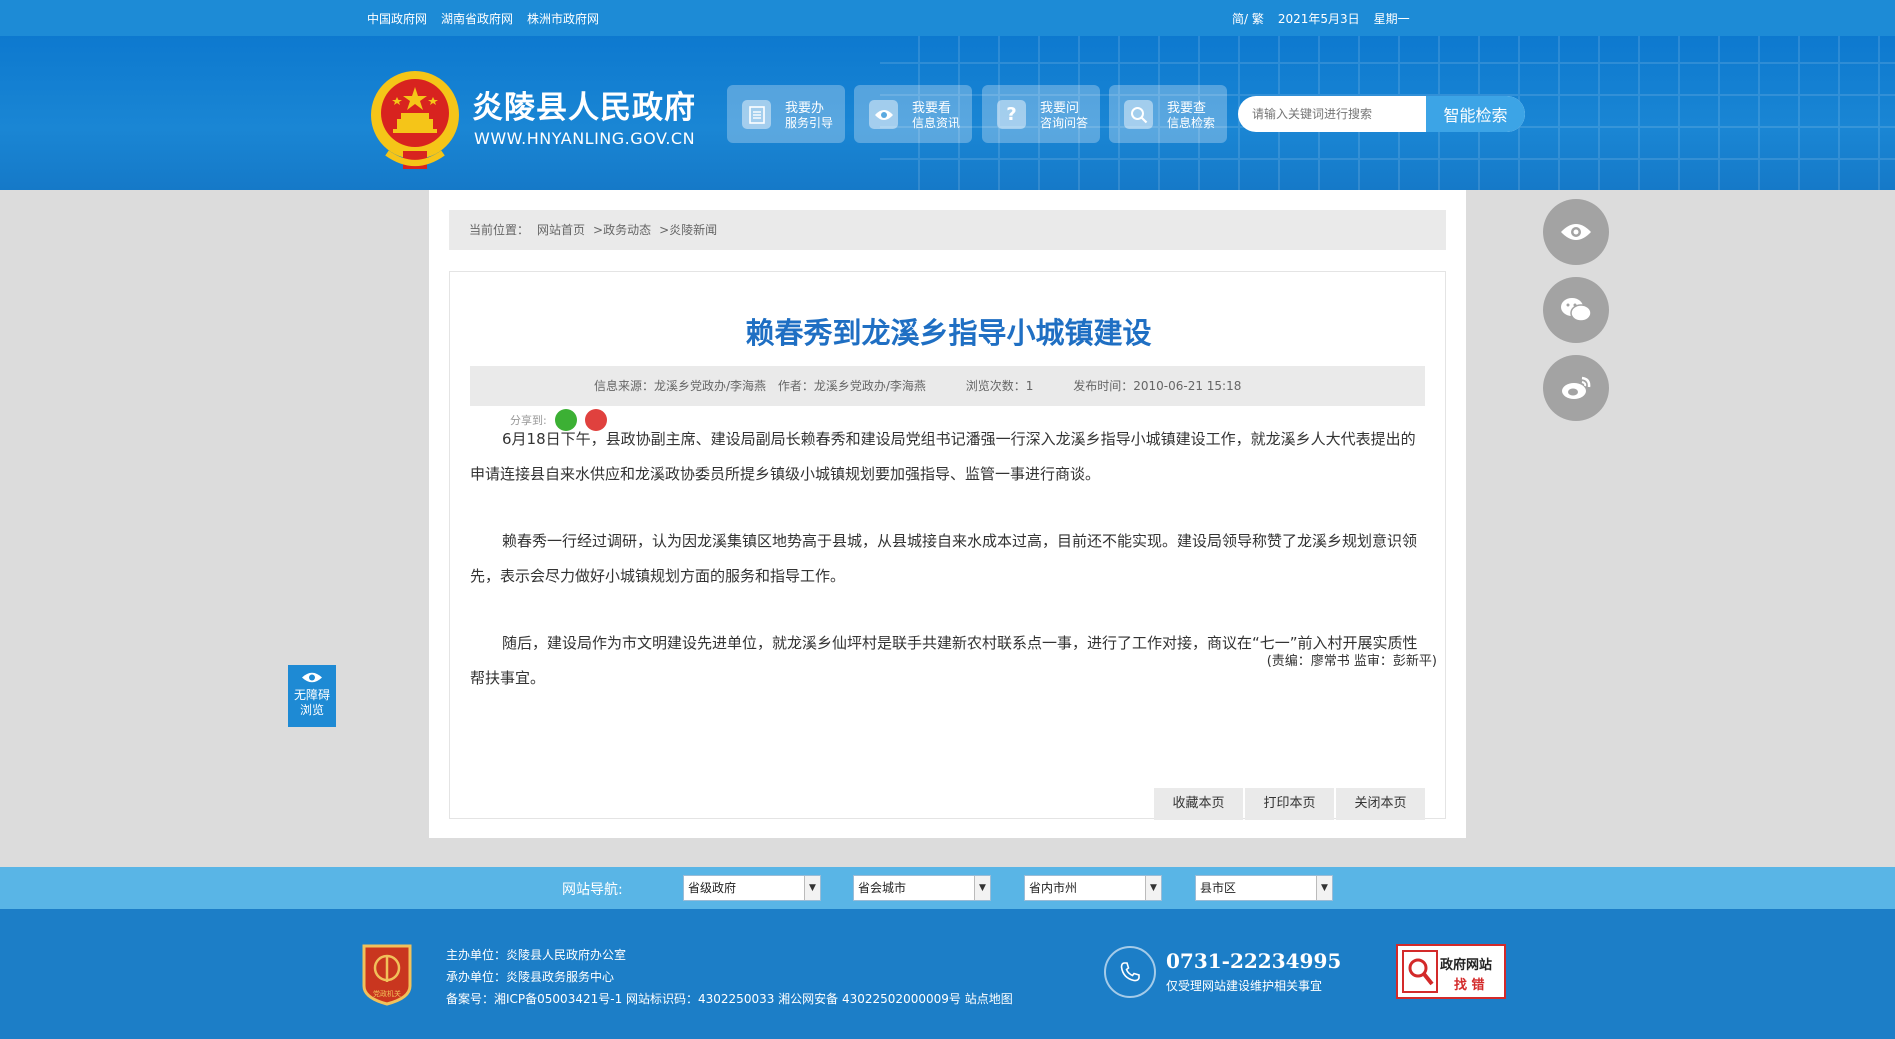 Image resolution: width=1895 pixels, height=1039 pixels. I want to click on service-subtitle: 服务引导, so click(809, 123).